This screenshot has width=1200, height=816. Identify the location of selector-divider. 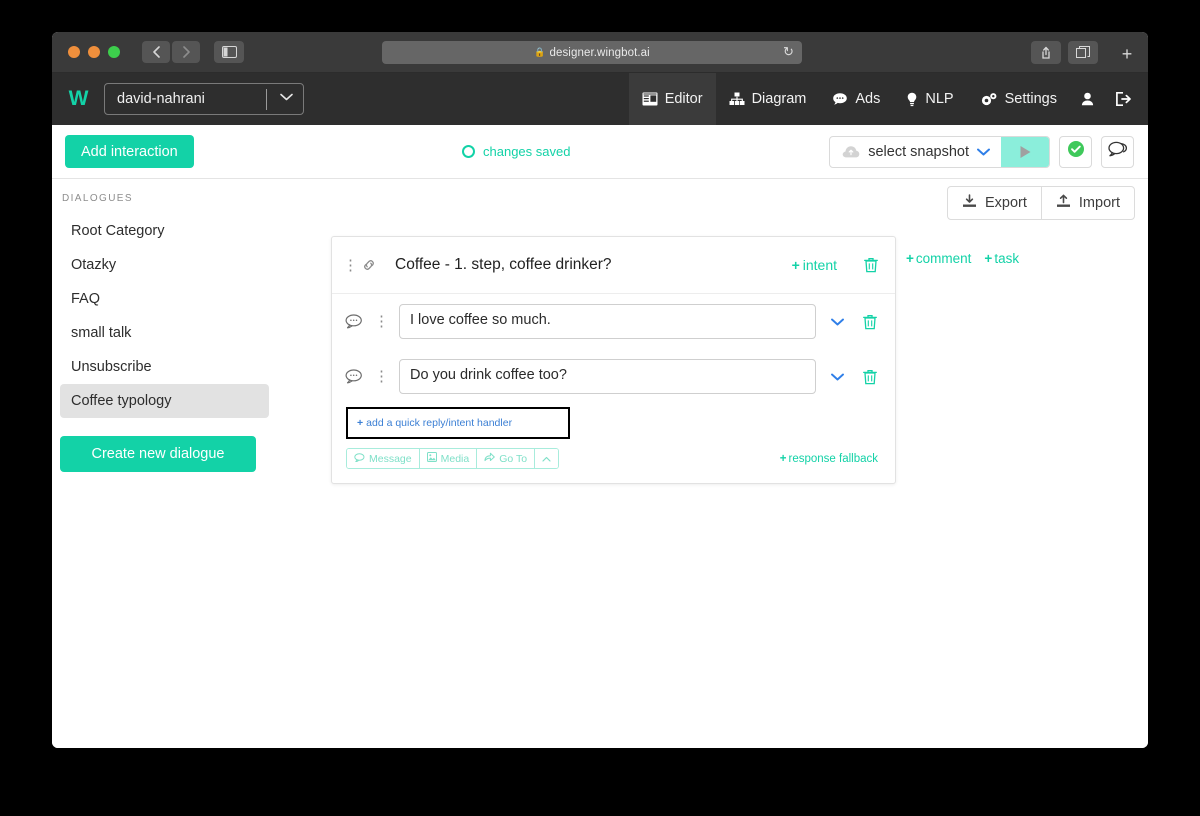
(266, 99).